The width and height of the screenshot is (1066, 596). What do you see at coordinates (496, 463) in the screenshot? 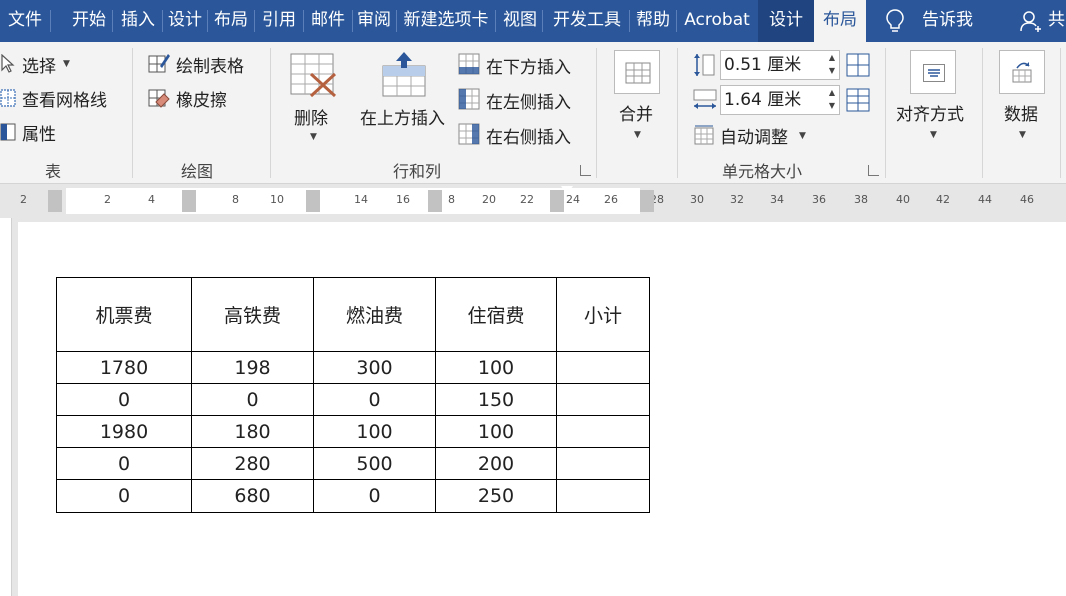
I see `table-cell: 200` at bounding box center [496, 463].